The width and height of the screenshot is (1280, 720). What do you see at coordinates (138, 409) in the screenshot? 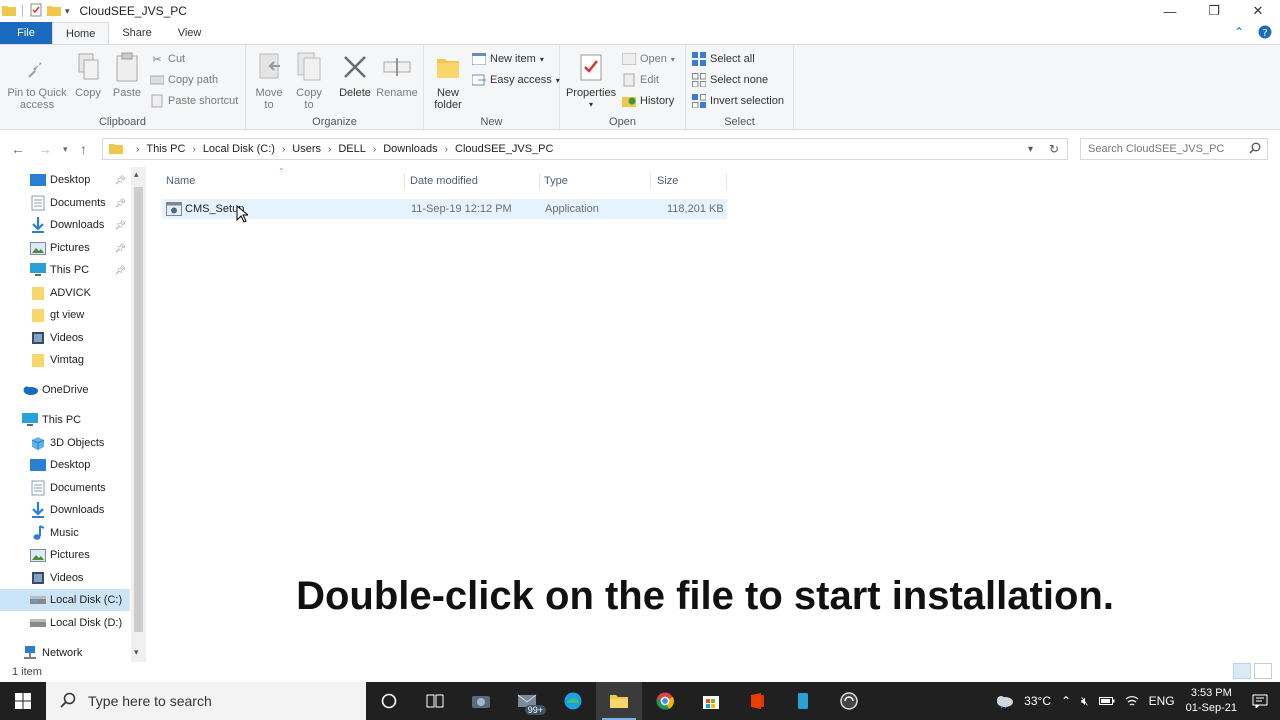
I see `scroll-thumb` at bounding box center [138, 409].